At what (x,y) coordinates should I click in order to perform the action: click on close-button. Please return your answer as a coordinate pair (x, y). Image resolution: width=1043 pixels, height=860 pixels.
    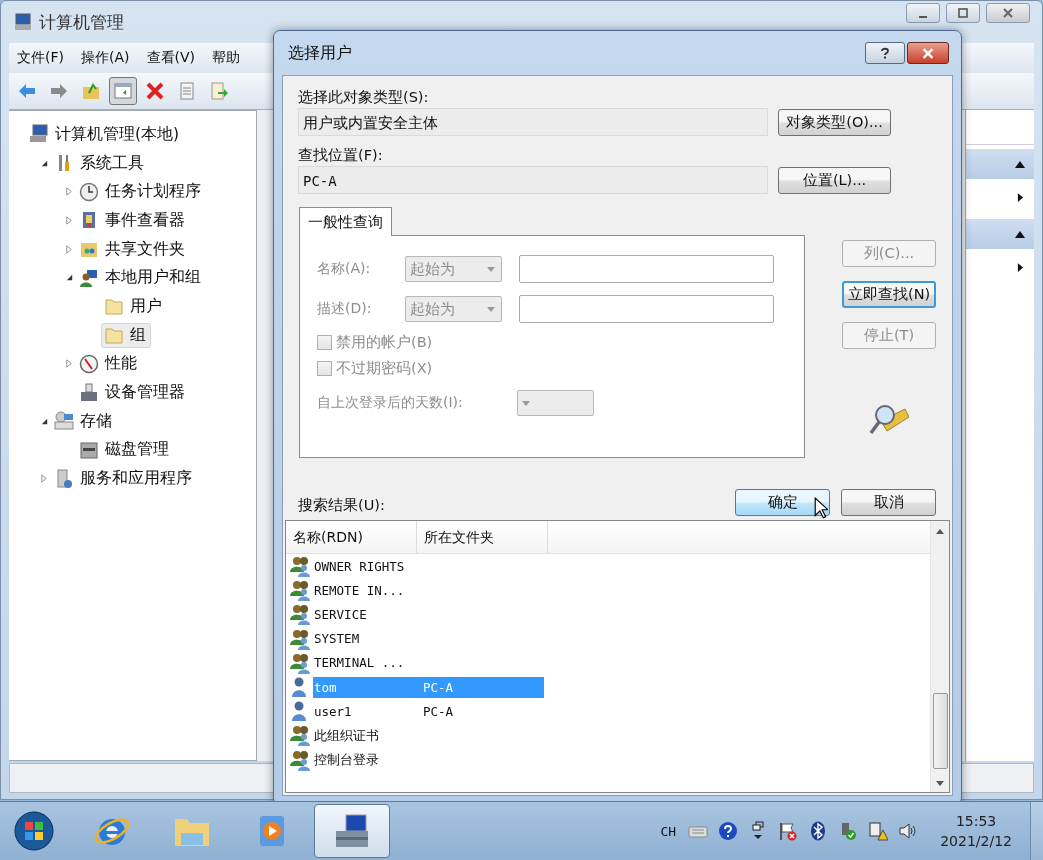
    Looking at the image, I should click on (928, 53).